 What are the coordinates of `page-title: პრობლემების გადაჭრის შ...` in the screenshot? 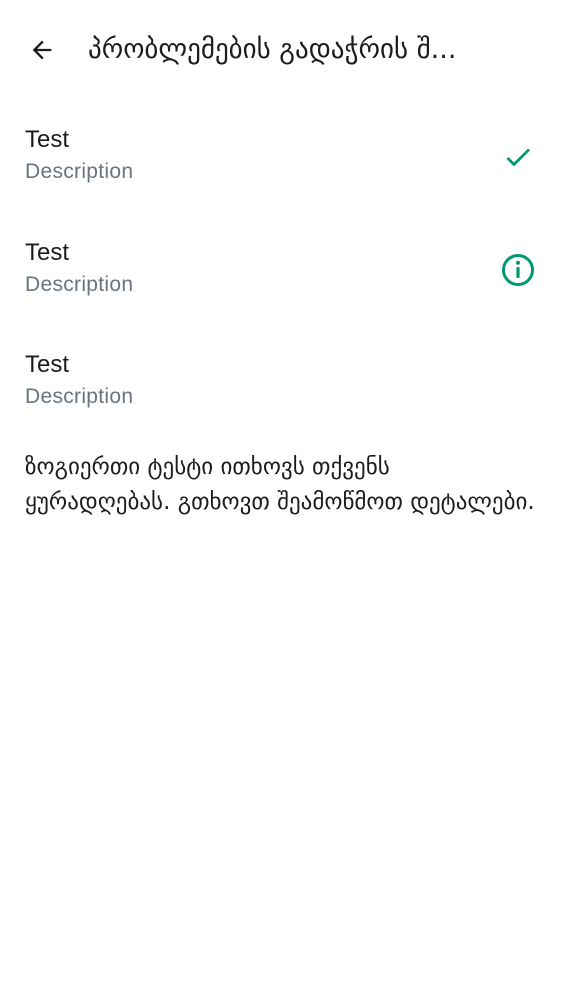 It's located at (272, 49).